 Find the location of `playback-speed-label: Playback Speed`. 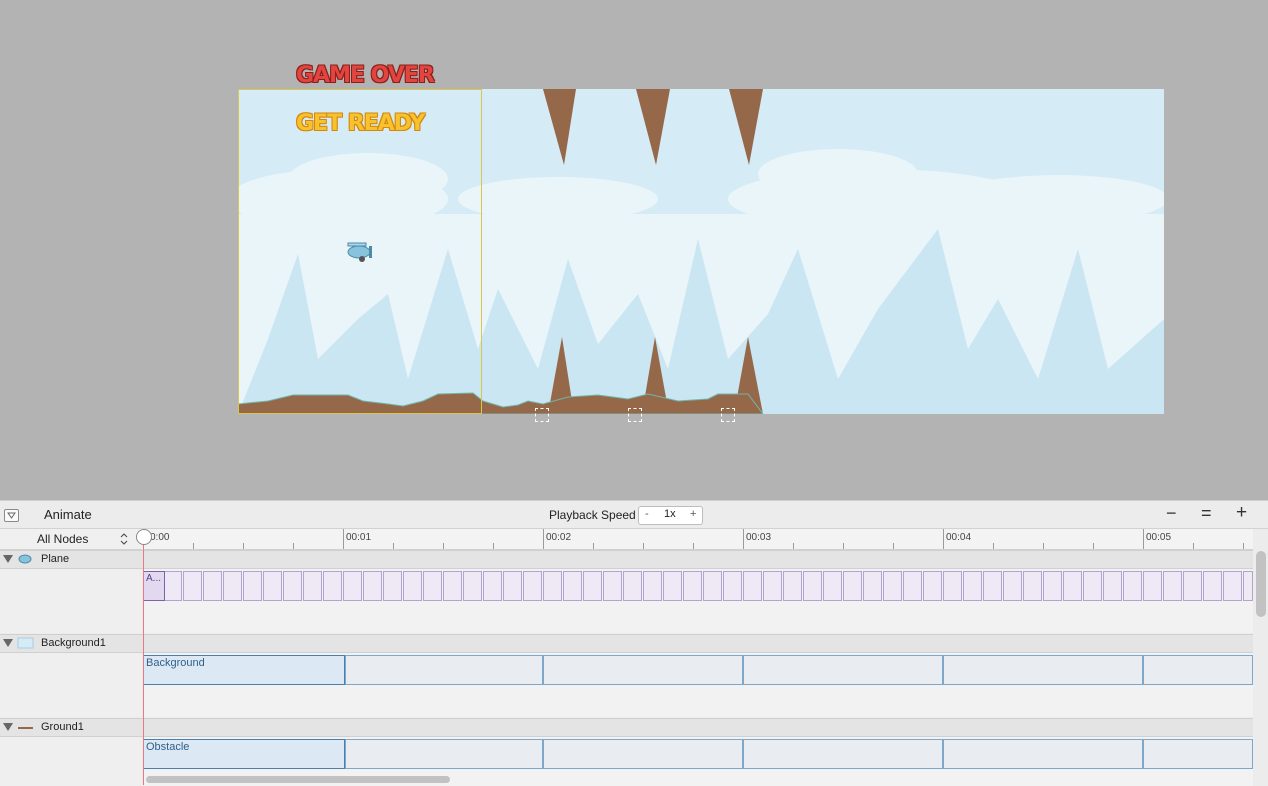

playback-speed-label: Playback Speed is located at coordinates (592, 515).